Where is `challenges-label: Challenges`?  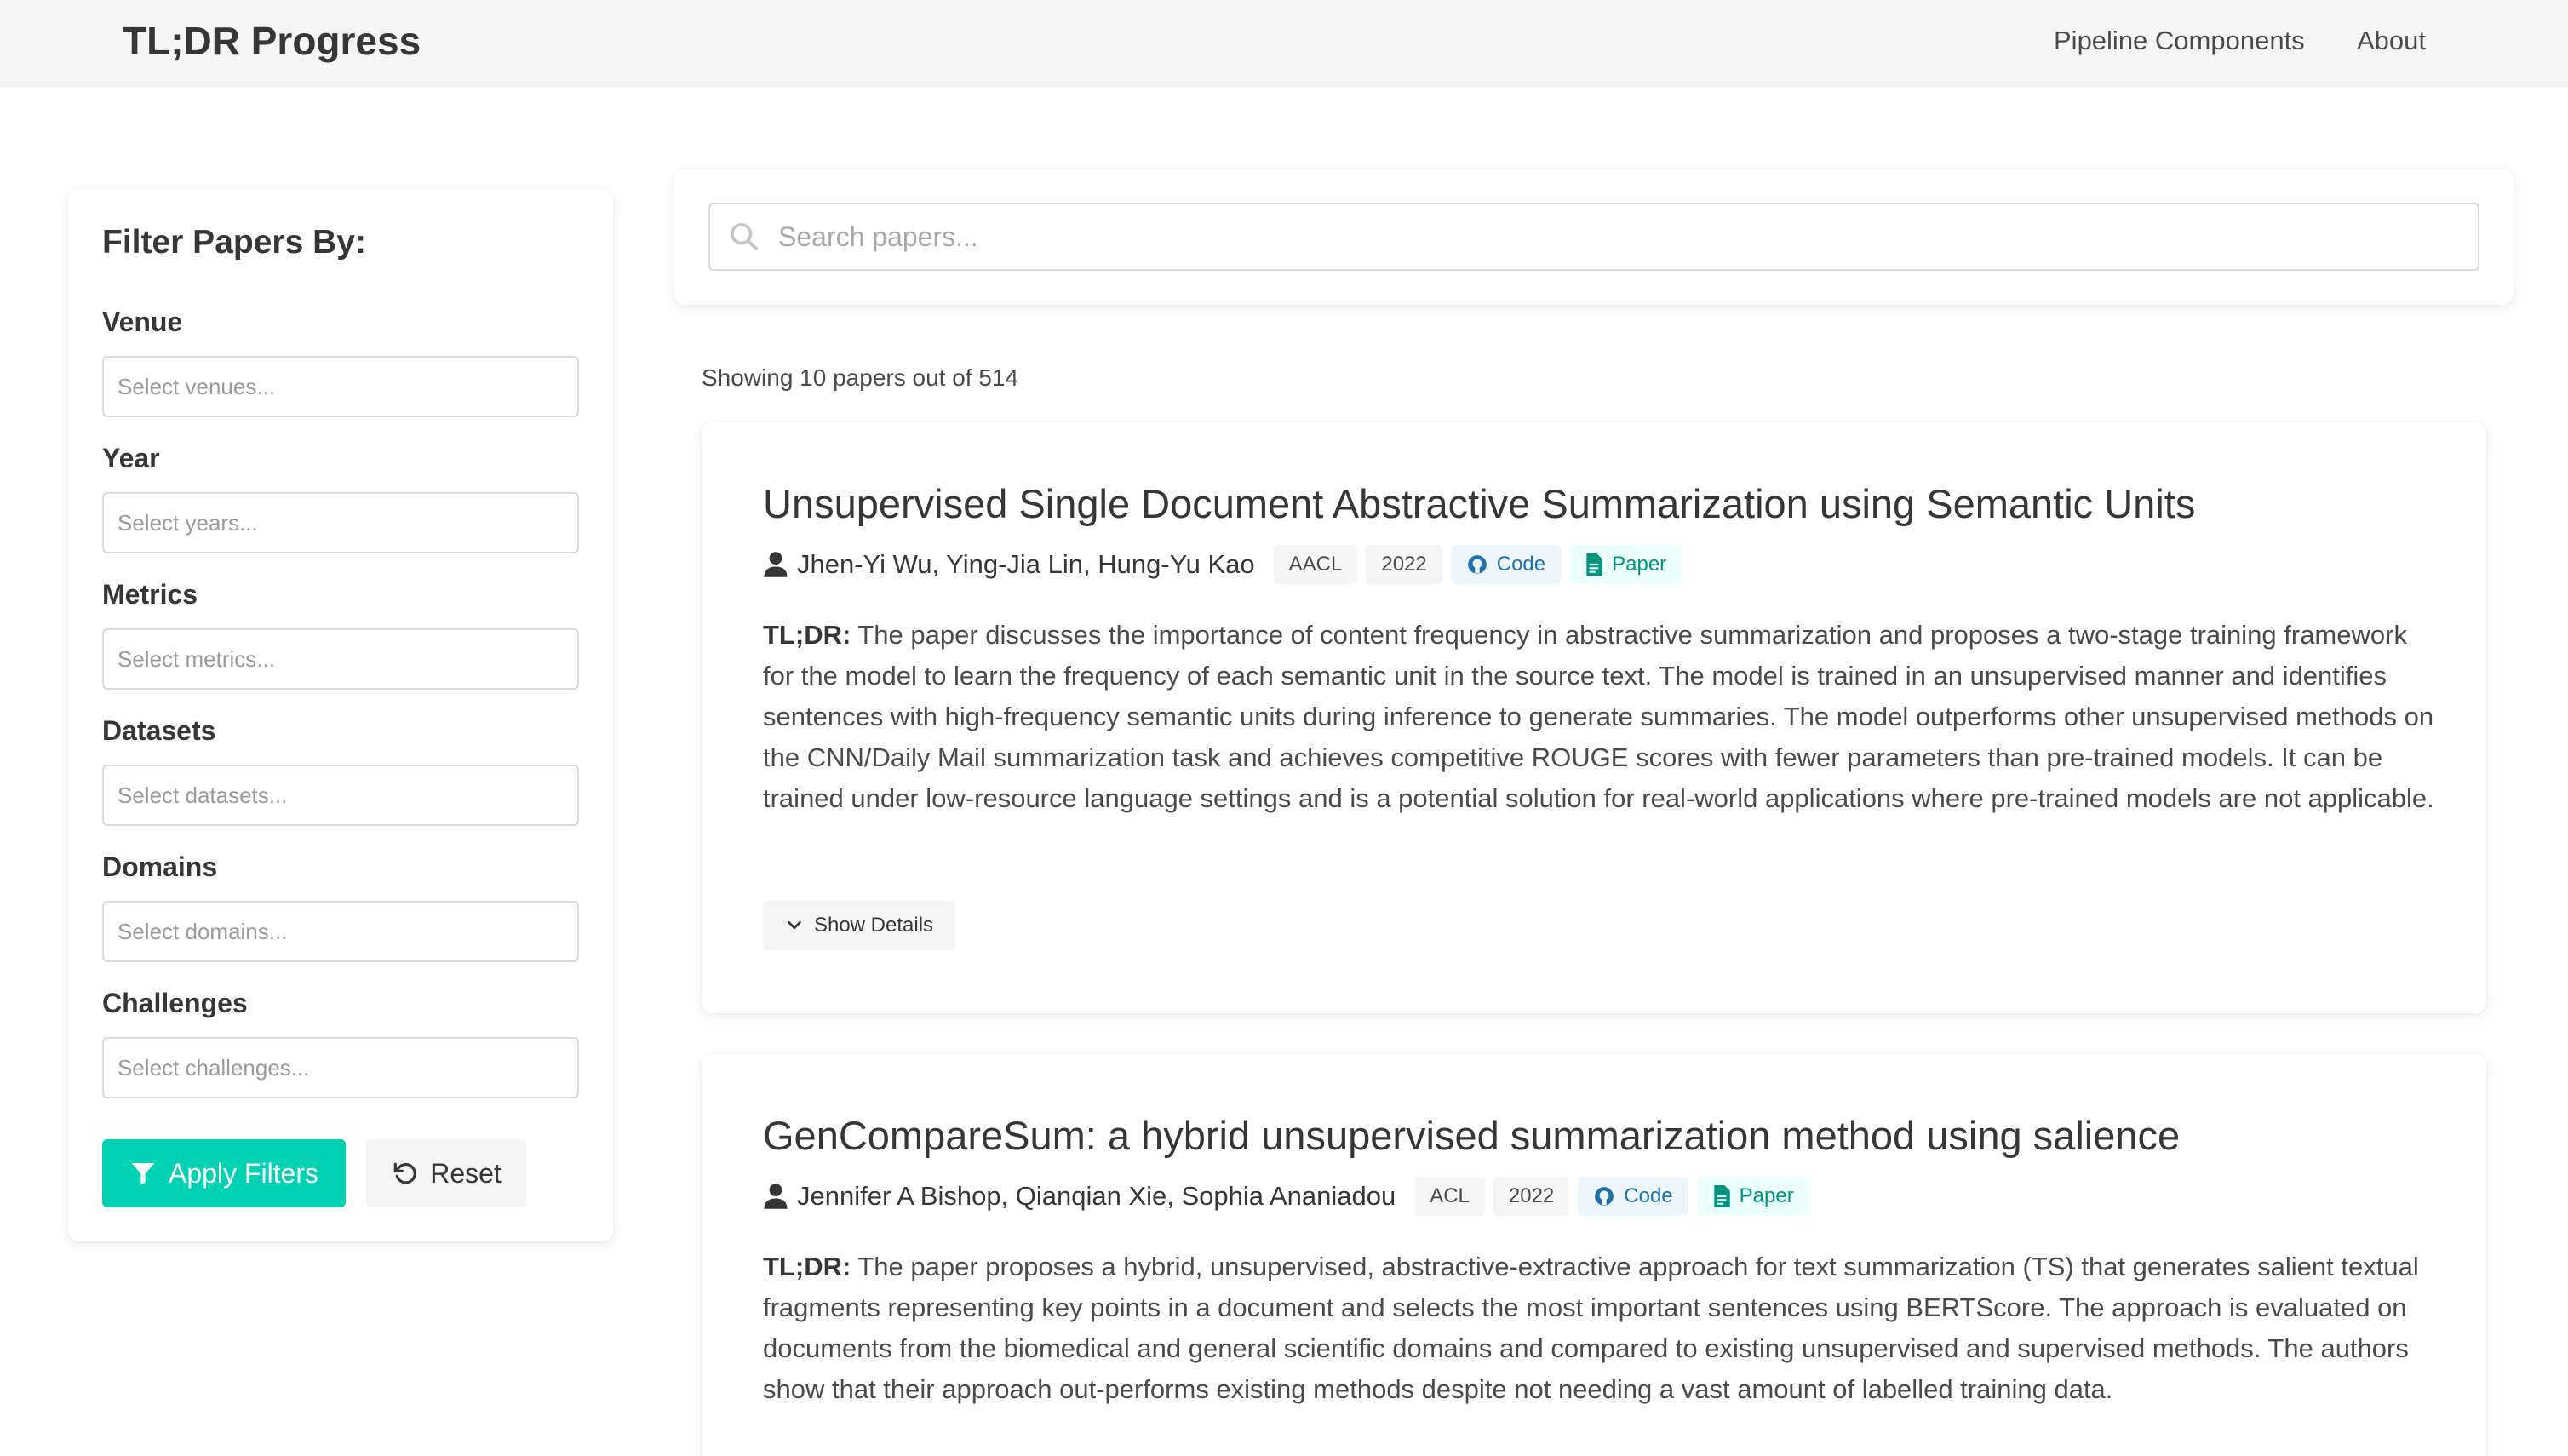
challenges-label: Challenges is located at coordinates (175, 1003).